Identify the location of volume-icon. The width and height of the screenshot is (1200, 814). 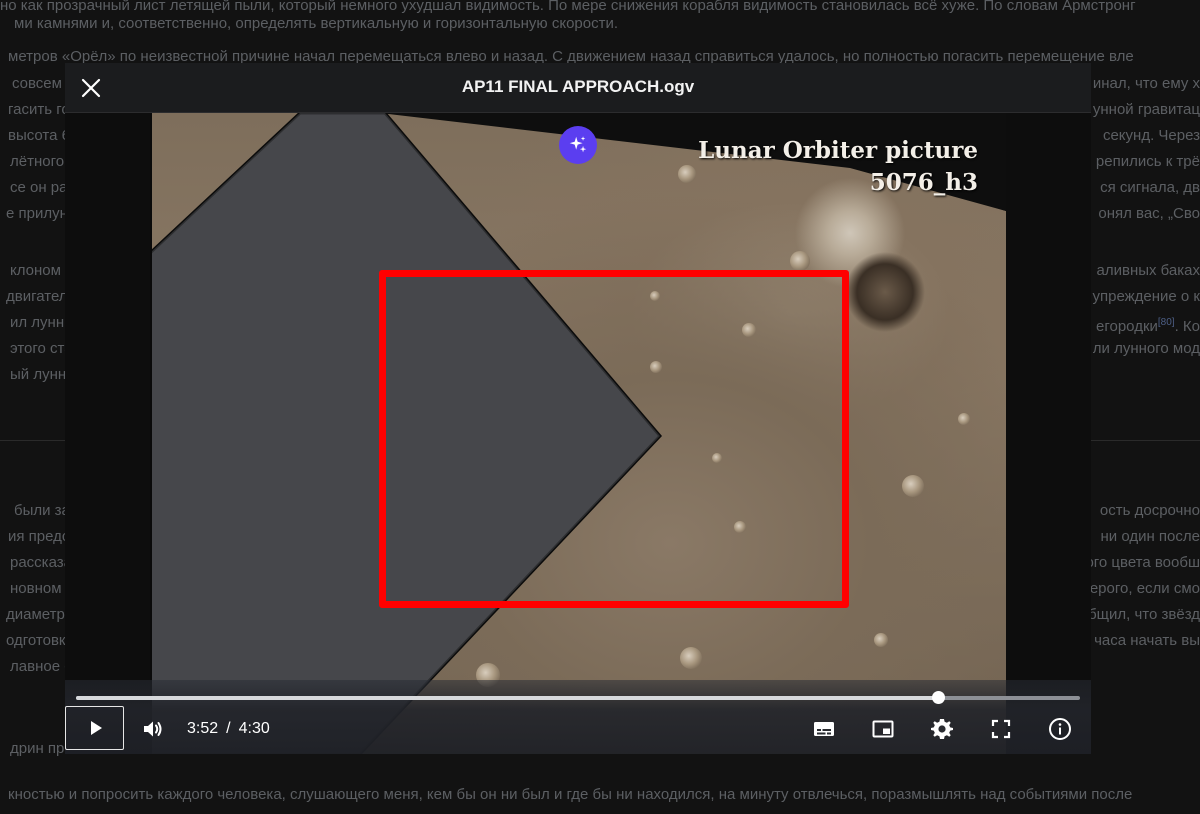
(153, 729).